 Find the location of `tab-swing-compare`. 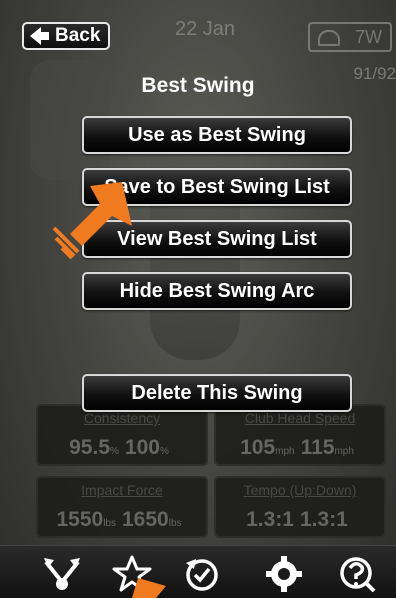

tab-swing-compare is located at coordinates (62, 574).